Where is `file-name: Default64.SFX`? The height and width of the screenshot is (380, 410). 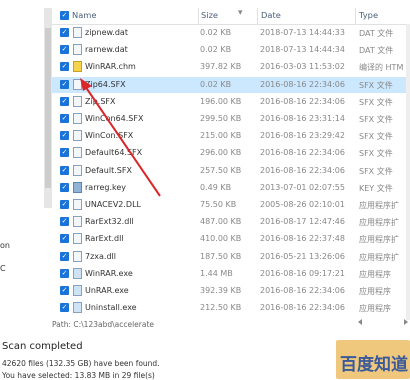 file-name: Default64.SFX is located at coordinates (114, 153).